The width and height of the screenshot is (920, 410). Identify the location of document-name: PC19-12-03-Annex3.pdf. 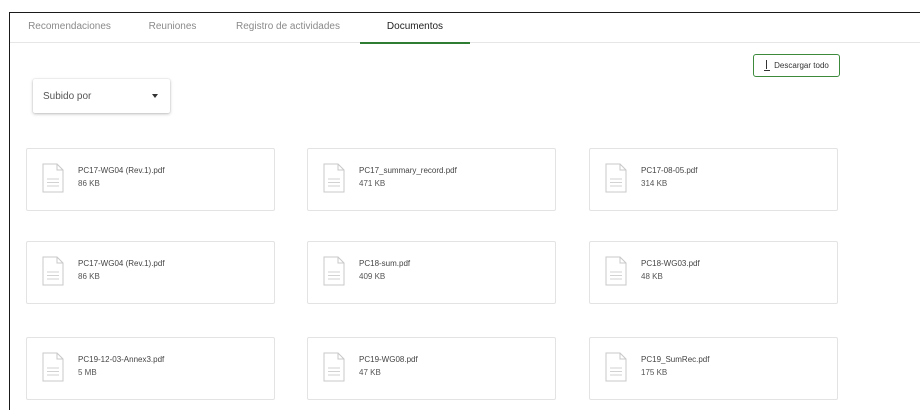
(121, 359).